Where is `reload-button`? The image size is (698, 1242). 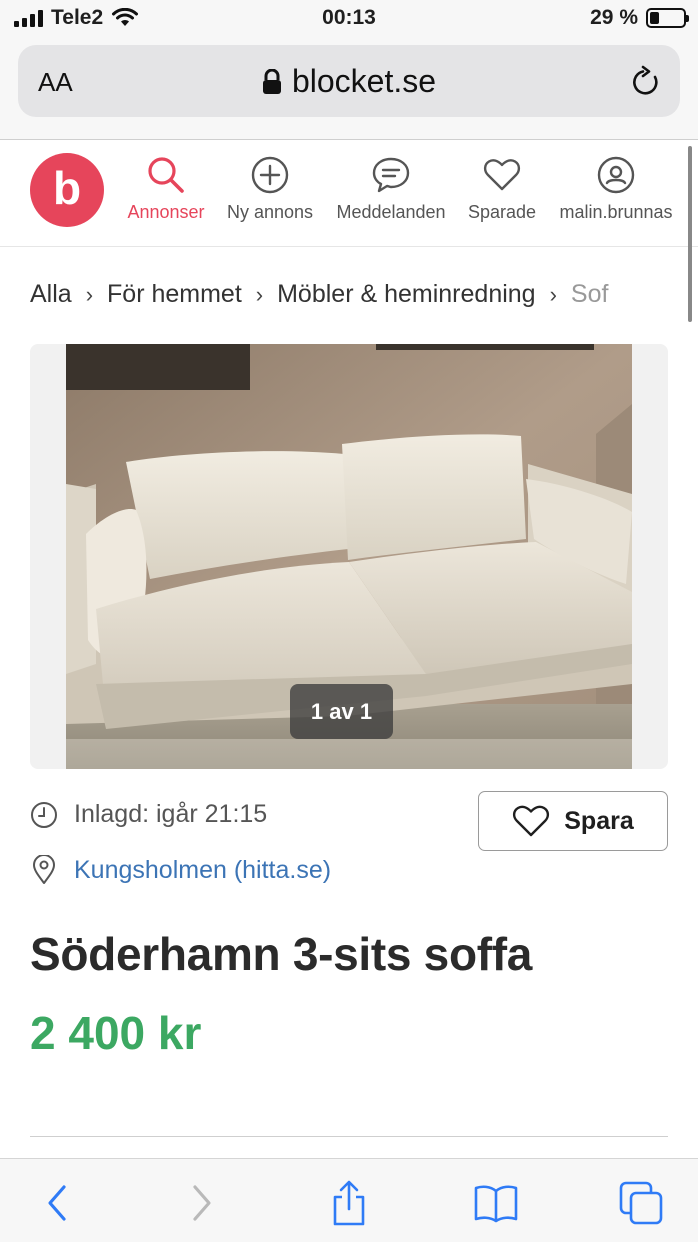 reload-button is located at coordinates (646, 84).